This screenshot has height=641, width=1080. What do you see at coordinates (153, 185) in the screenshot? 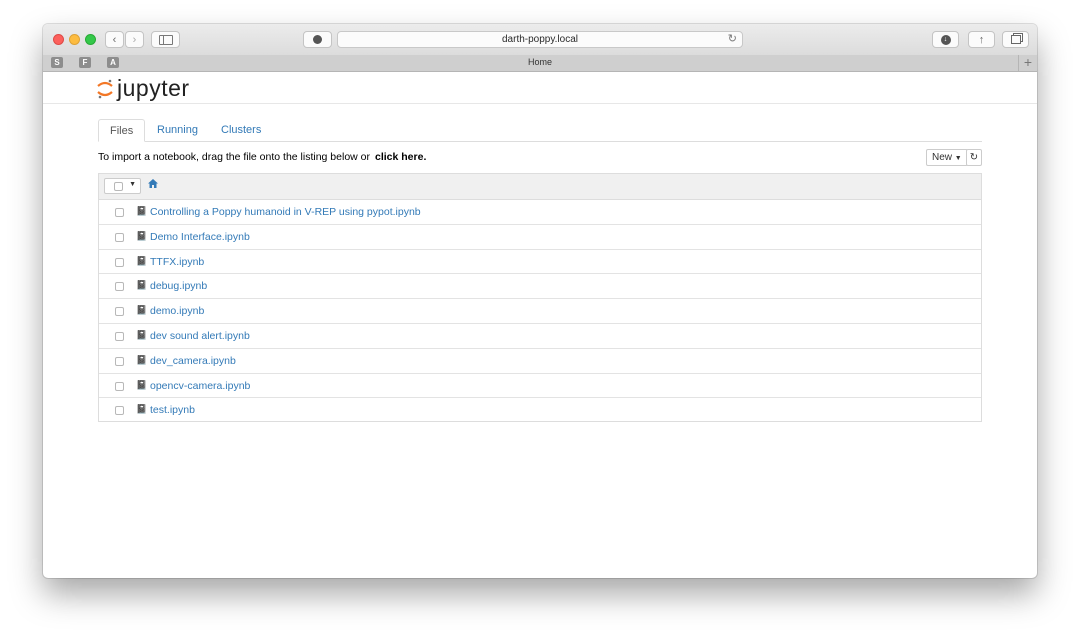
I see `home-icon` at bounding box center [153, 185].